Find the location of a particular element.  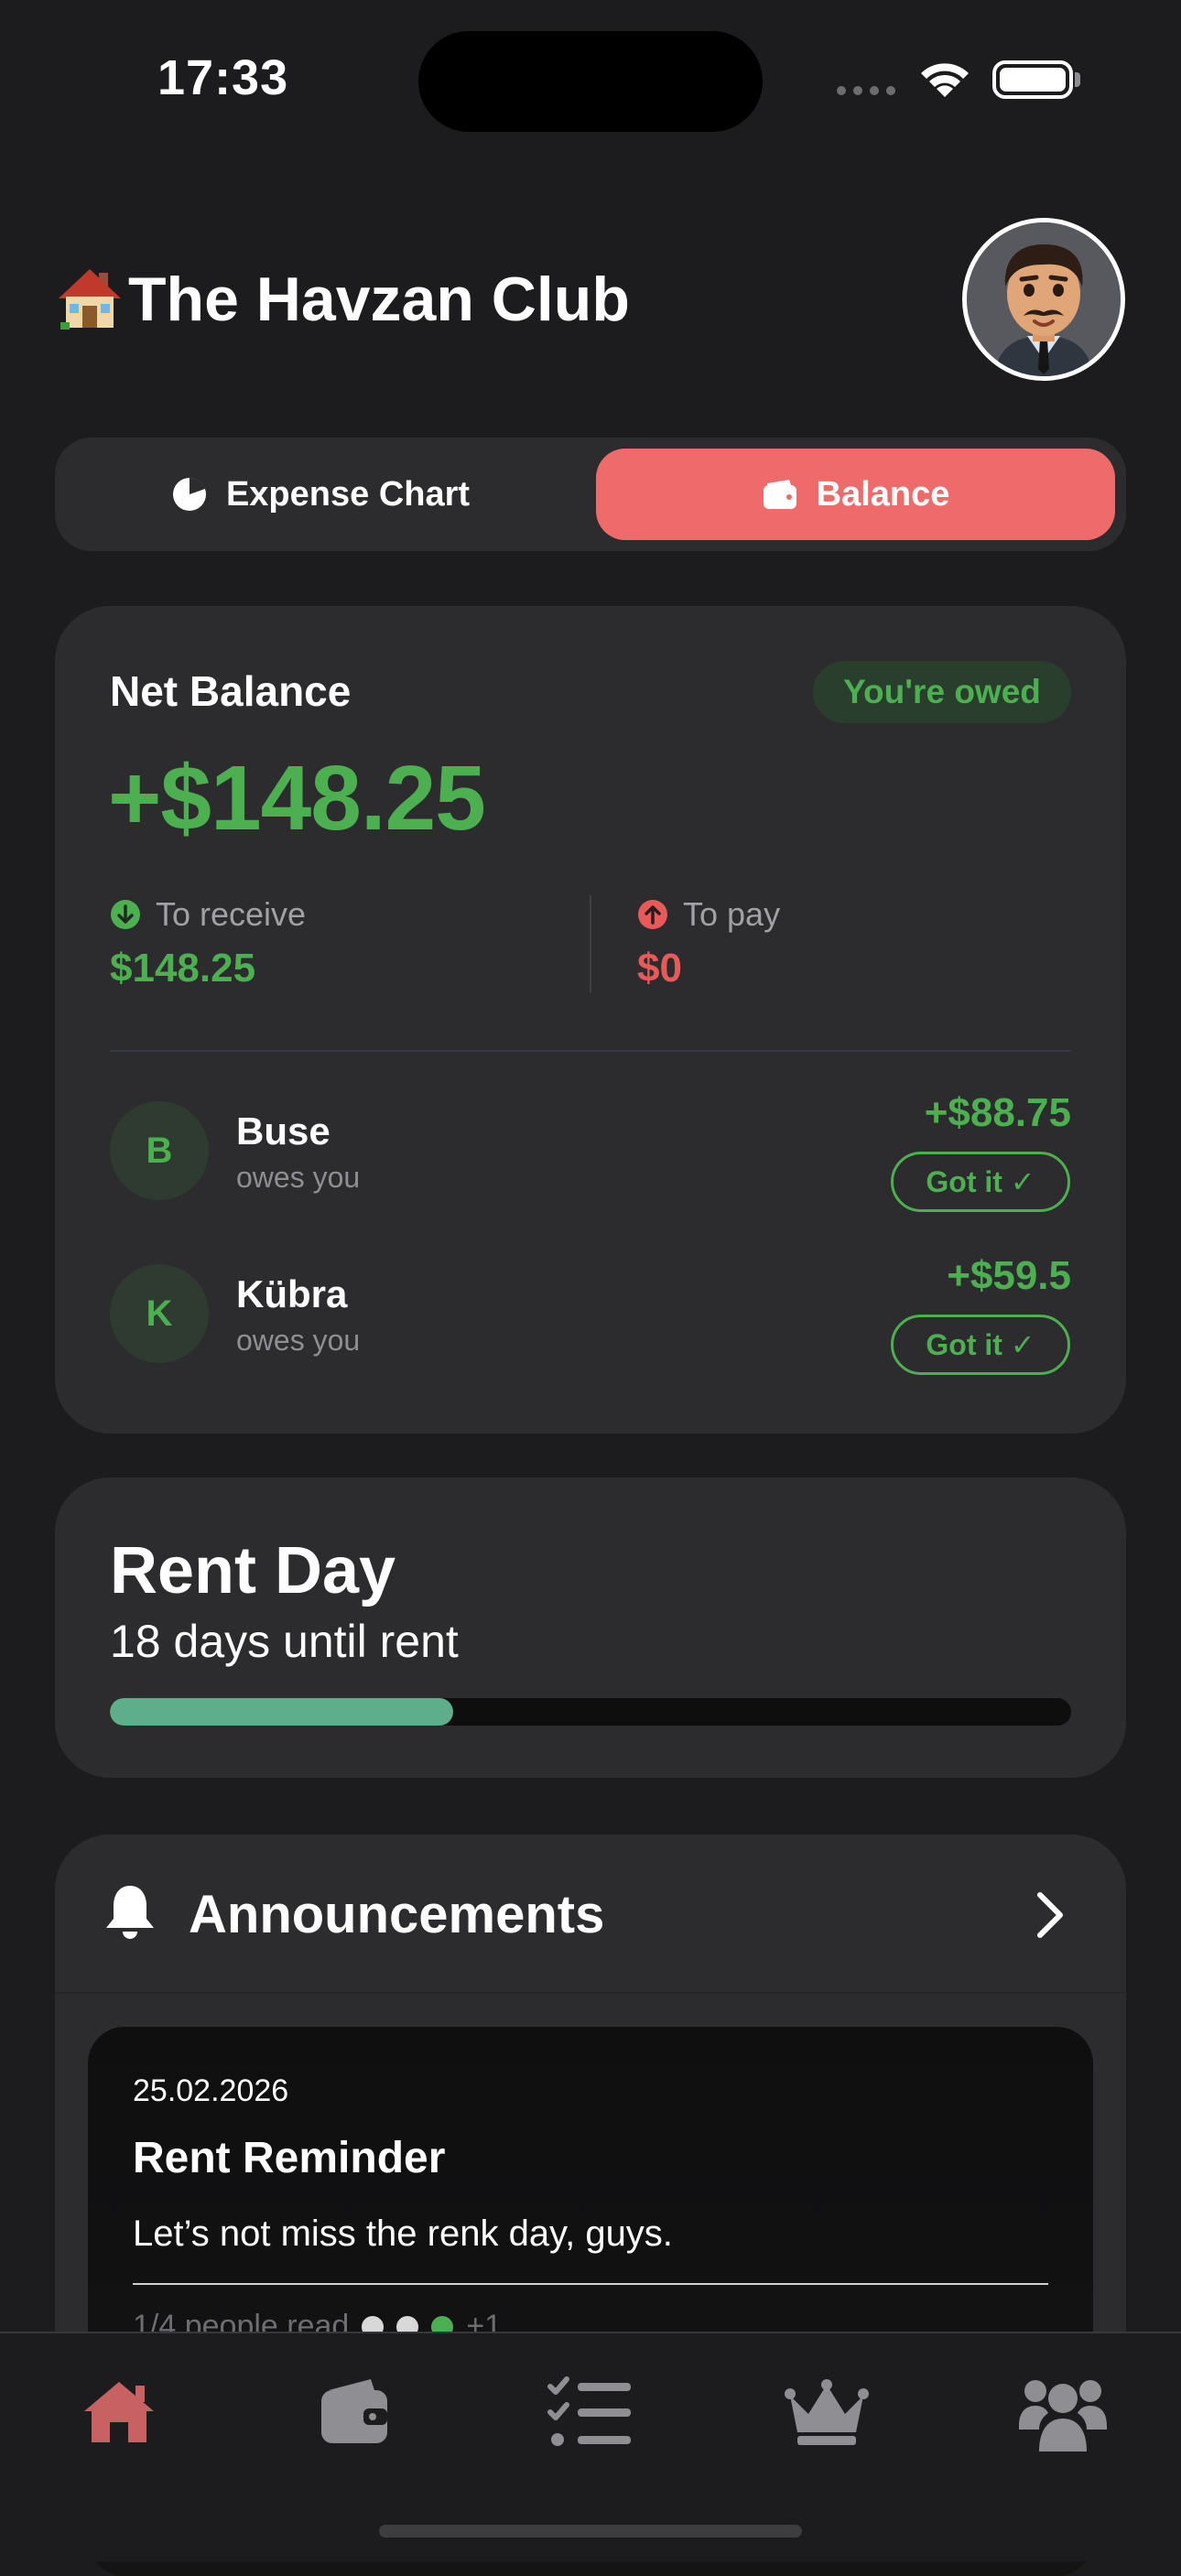

tab-balance-label: Balance is located at coordinates (883, 494).